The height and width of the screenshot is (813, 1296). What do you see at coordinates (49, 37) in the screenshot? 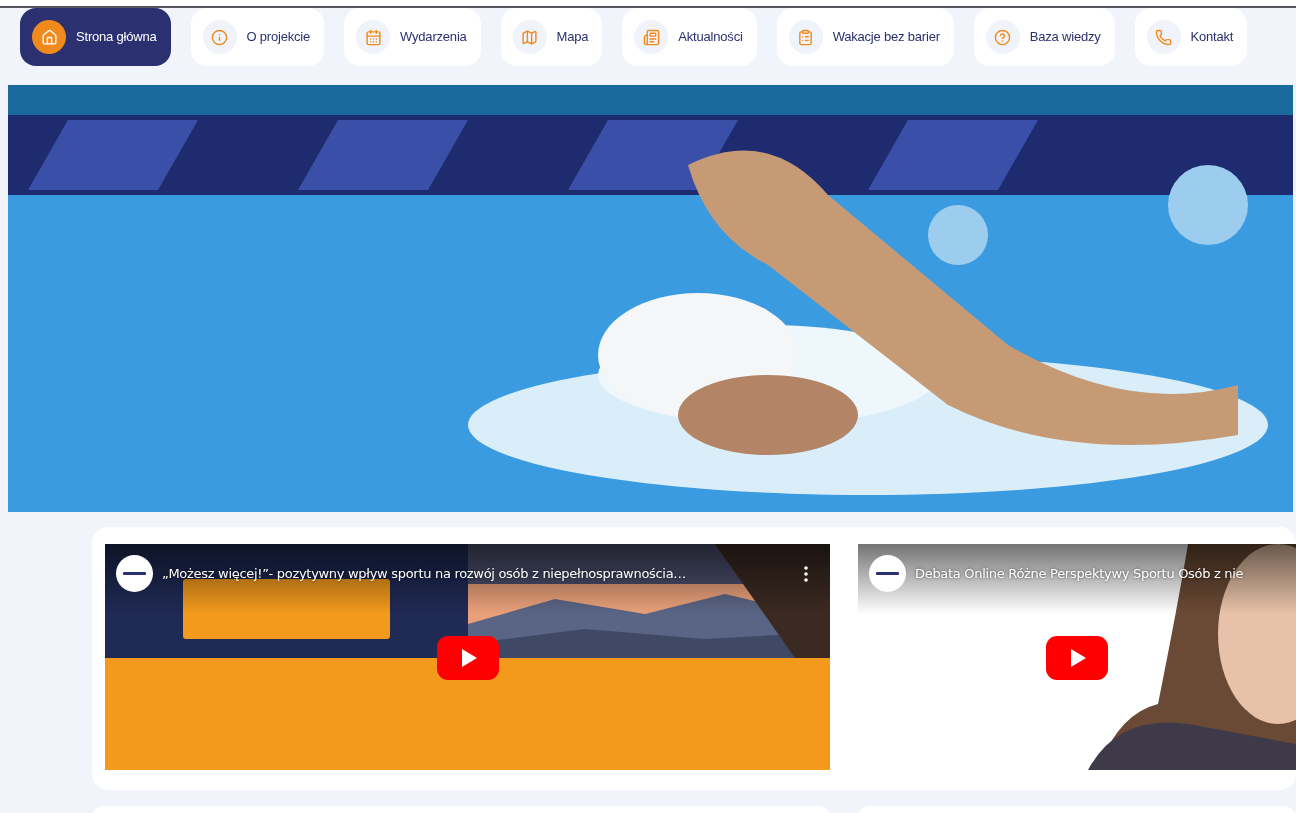
I see `house-icon` at bounding box center [49, 37].